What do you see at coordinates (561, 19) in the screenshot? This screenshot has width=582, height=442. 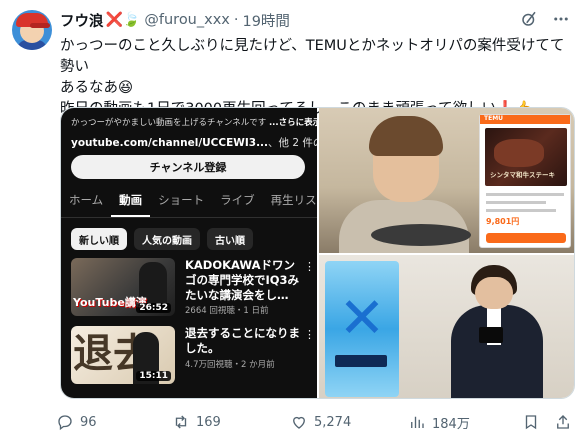 I see `more-options-icon` at bounding box center [561, 19].